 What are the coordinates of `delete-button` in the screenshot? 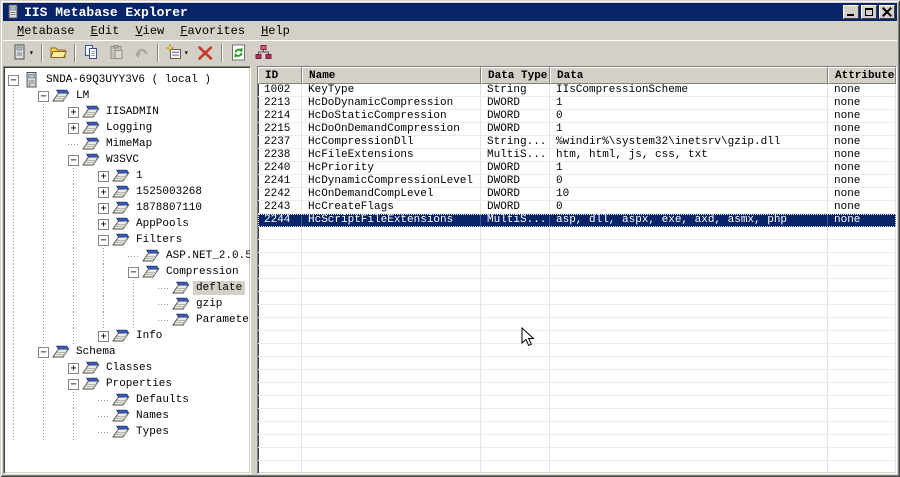 It's located at (205, 53).